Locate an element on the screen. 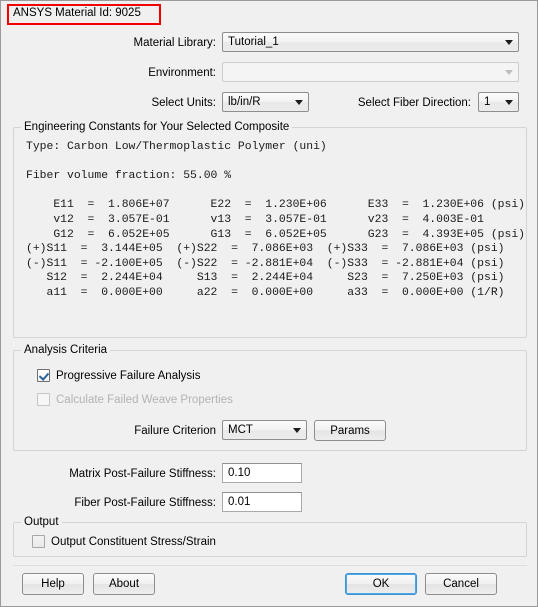 This screenshot has height=607, width=538. select-units-label: Select Units: is located at coordinates (183, 103).